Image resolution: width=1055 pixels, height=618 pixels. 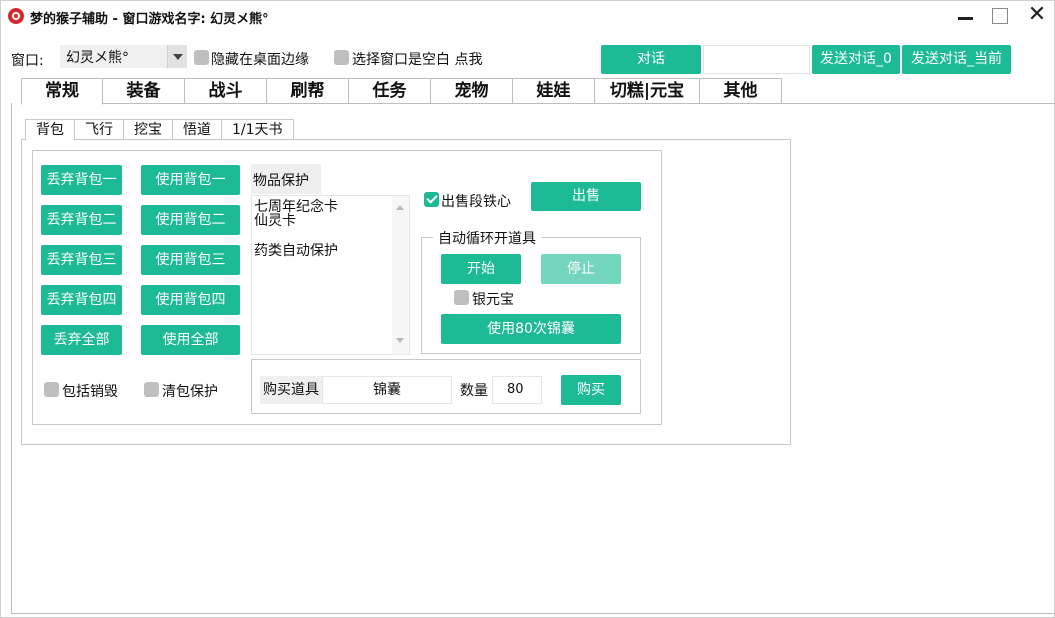 I want to click on chat-button: 对话, so click(x=651, y=59).